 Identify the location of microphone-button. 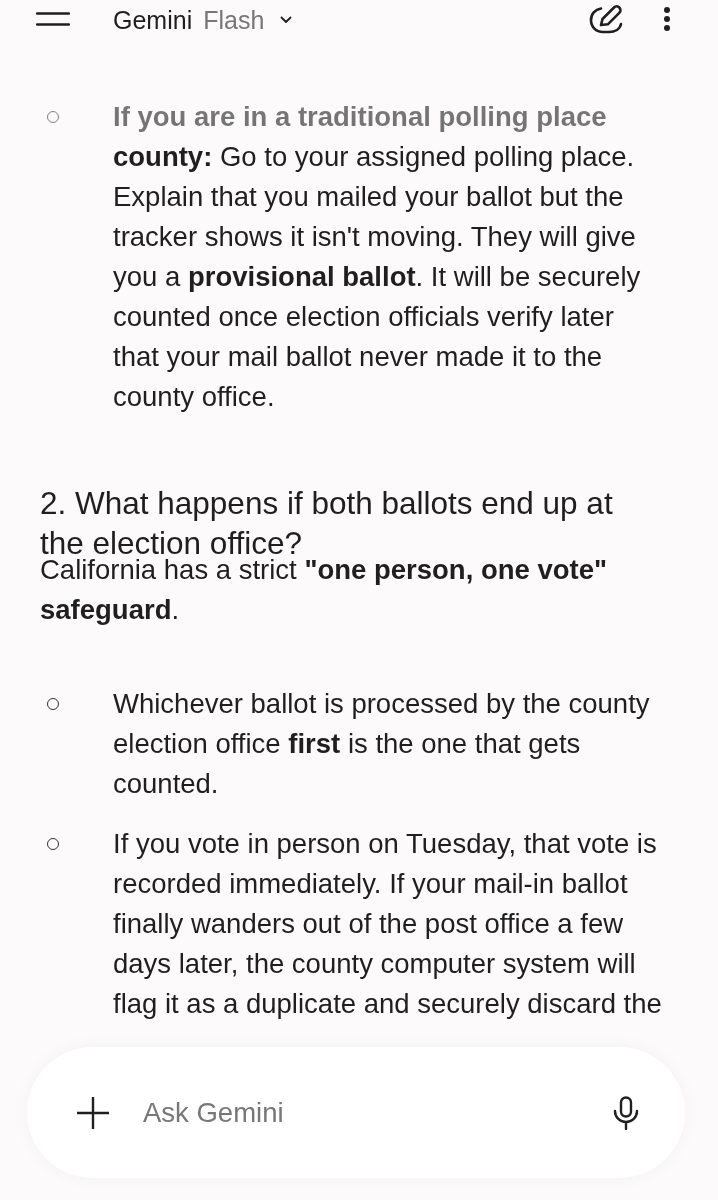
(626, 1112).